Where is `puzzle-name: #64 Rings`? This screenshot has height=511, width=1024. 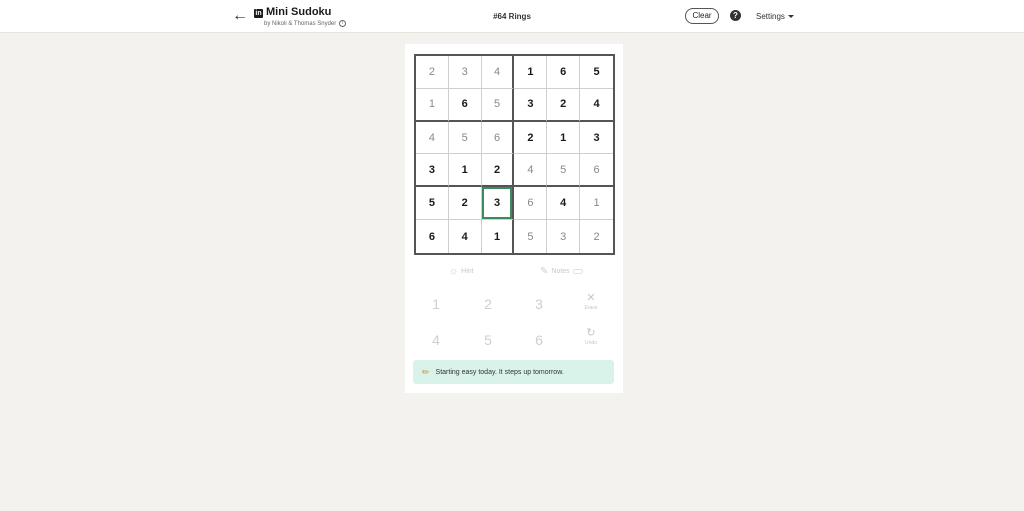
puzzle-name: #64 Rings is located at coordinates (512, 16).